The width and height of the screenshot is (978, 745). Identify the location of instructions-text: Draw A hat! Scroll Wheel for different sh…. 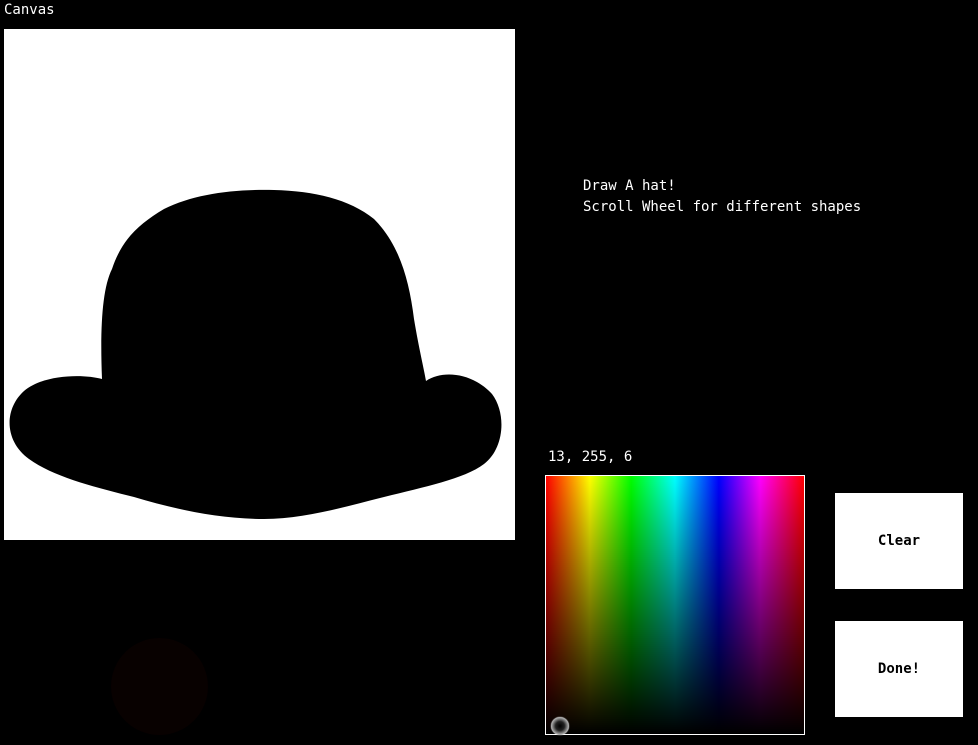
(722, 197).